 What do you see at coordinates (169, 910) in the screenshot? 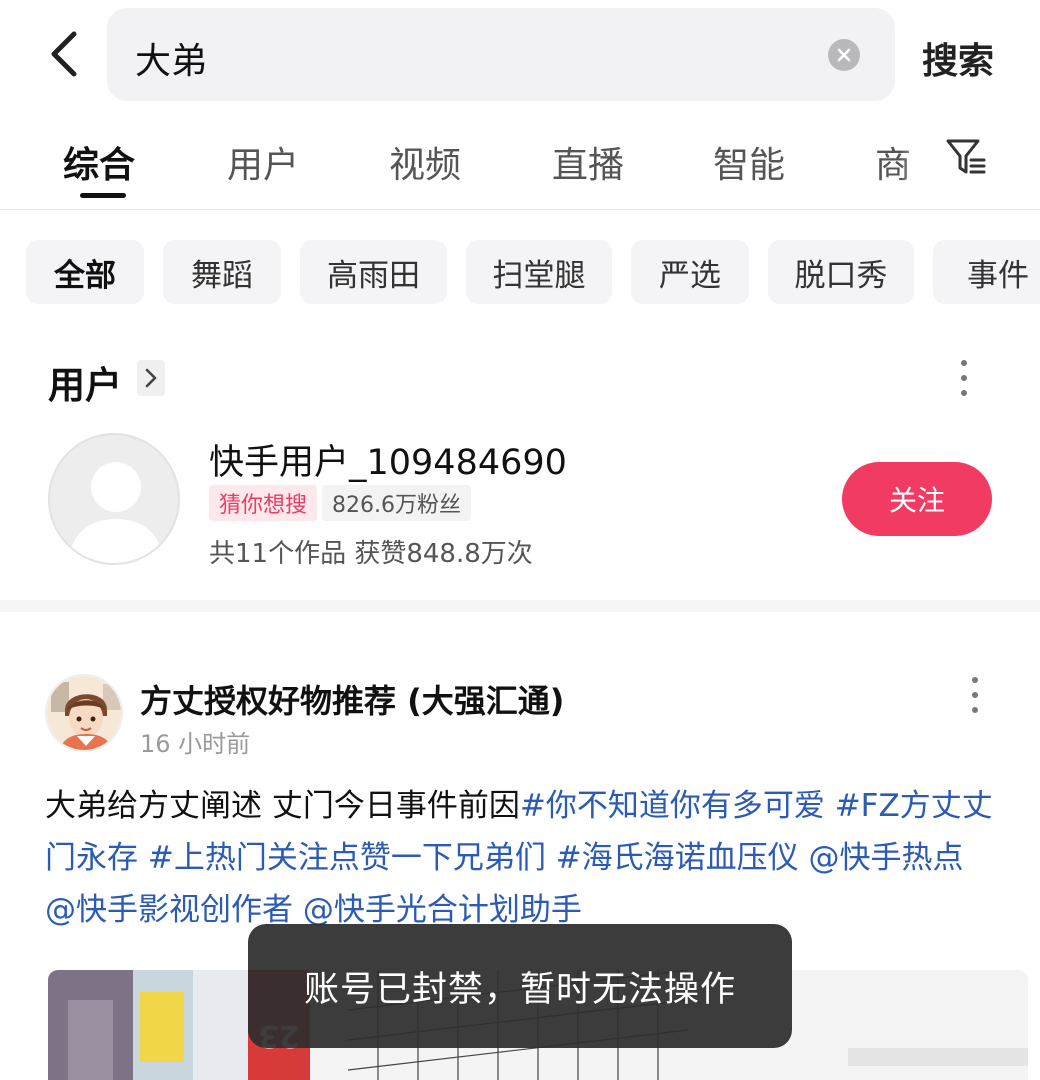
I see `mention-link: @快手影视创作者` at bounding box center [169, 910].